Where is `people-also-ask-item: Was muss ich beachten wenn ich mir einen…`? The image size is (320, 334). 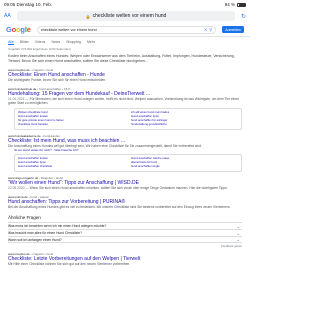
people-also-ask-item: Was muss ich beachten wenn ich mir einen… is located at coordinates (125, 225).